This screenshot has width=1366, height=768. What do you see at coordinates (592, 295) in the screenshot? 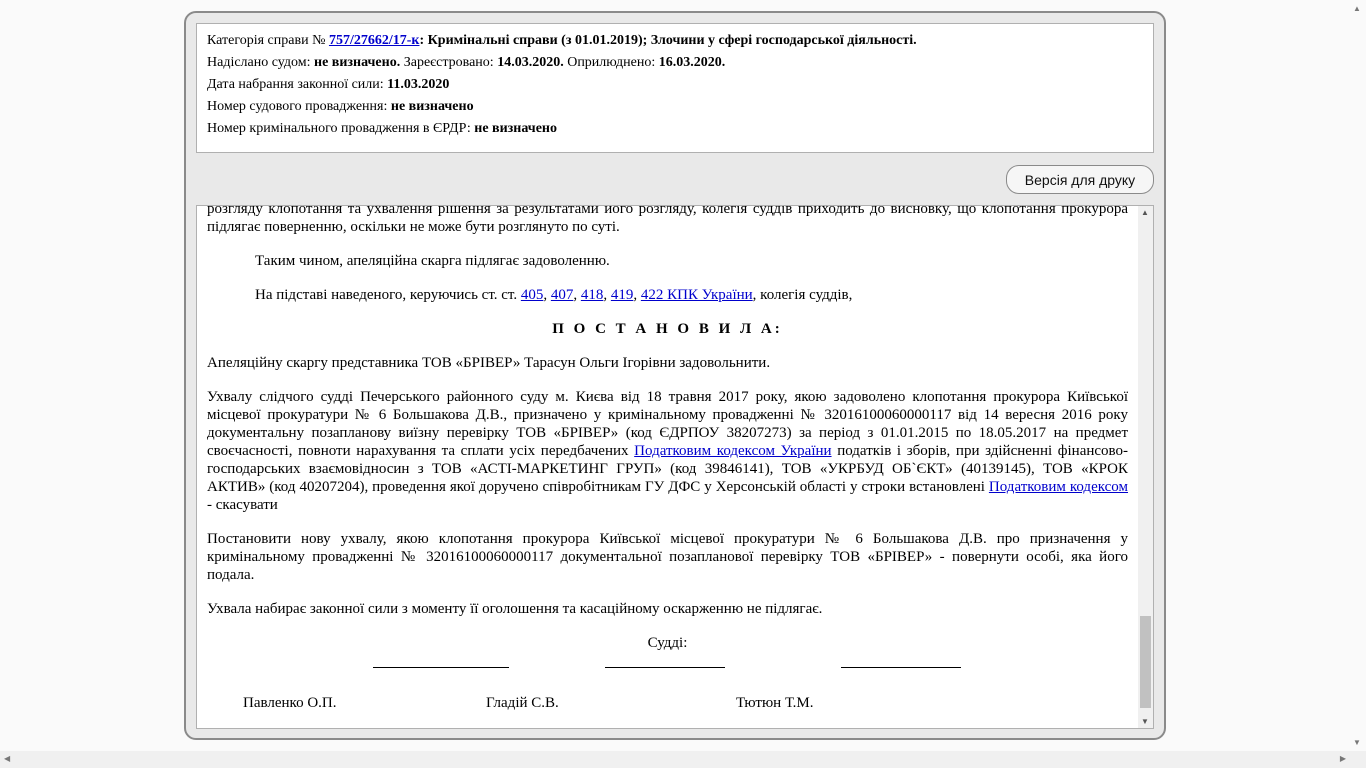
I see `article-418-link: 418` at bounding box center [592, 295].